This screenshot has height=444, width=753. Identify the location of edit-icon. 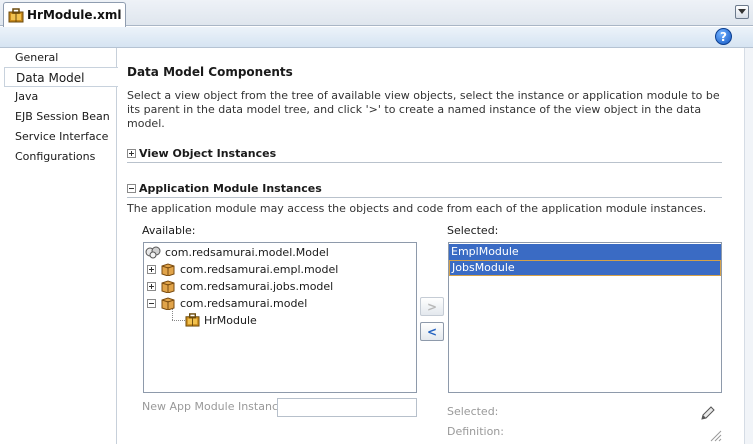
(708, 413).